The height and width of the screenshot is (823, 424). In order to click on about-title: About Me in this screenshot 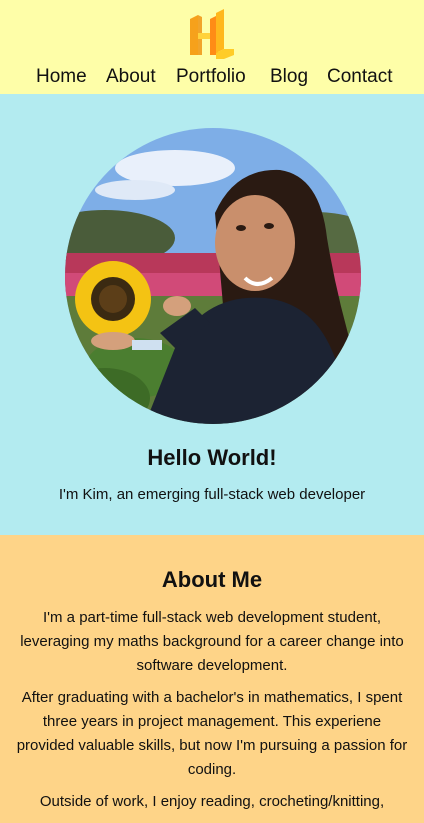, I will do `click(212, 579)`.